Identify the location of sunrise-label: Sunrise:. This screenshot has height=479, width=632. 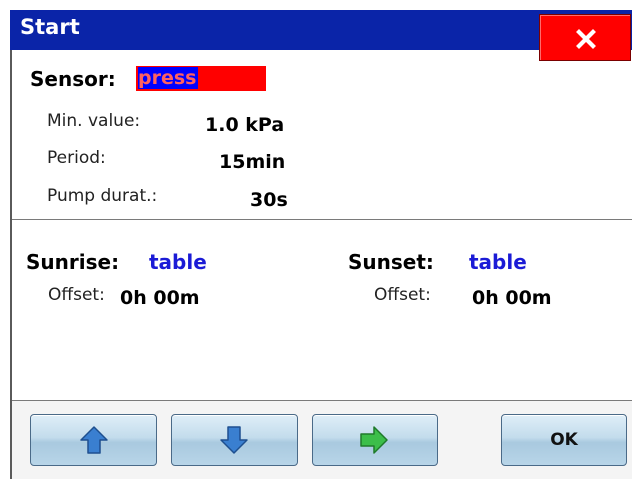
(73, 262).